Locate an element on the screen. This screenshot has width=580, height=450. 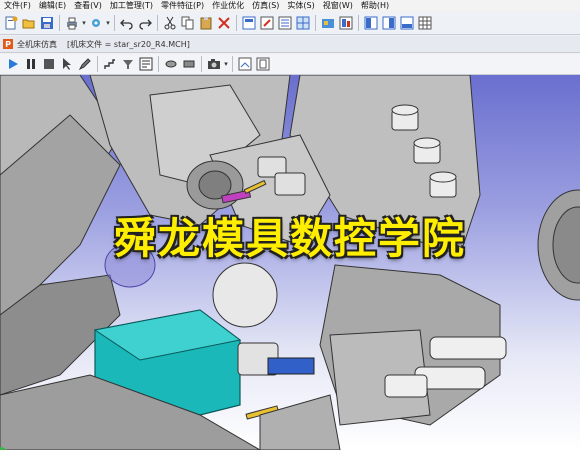
camera-icon is located at coordinates (214, 64).